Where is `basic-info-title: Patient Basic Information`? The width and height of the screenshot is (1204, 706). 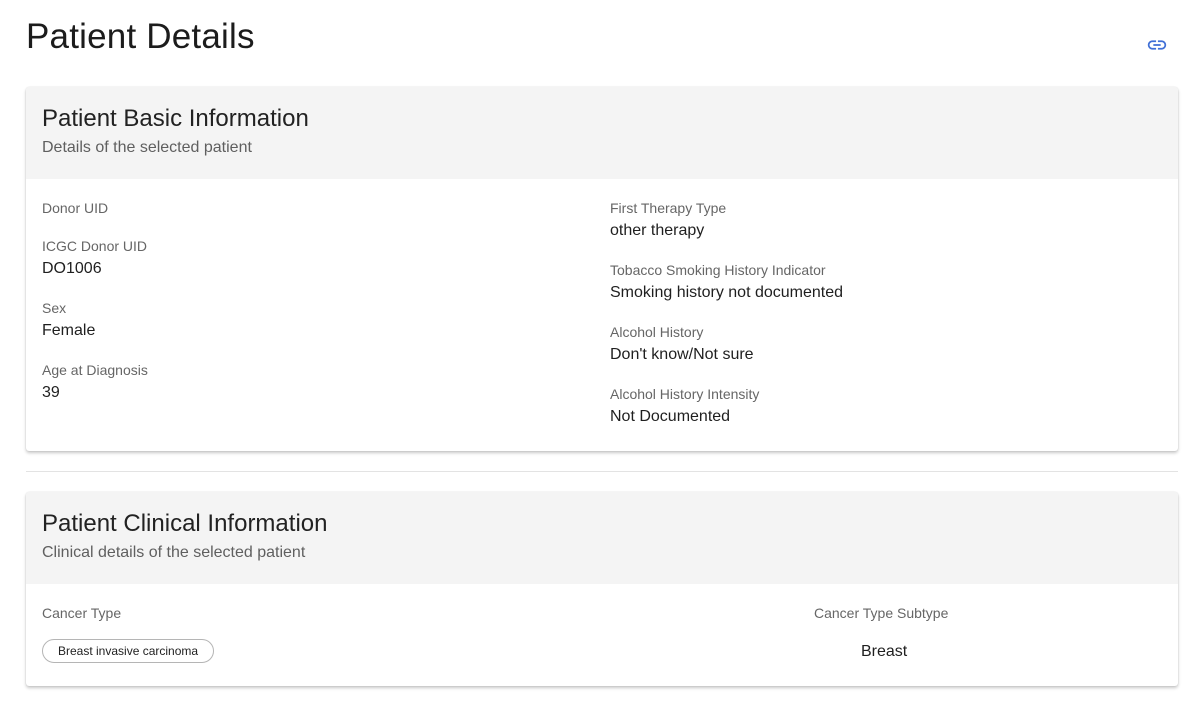 basic-info-title: Patient Basic Information is located at coordinates (175, 118).